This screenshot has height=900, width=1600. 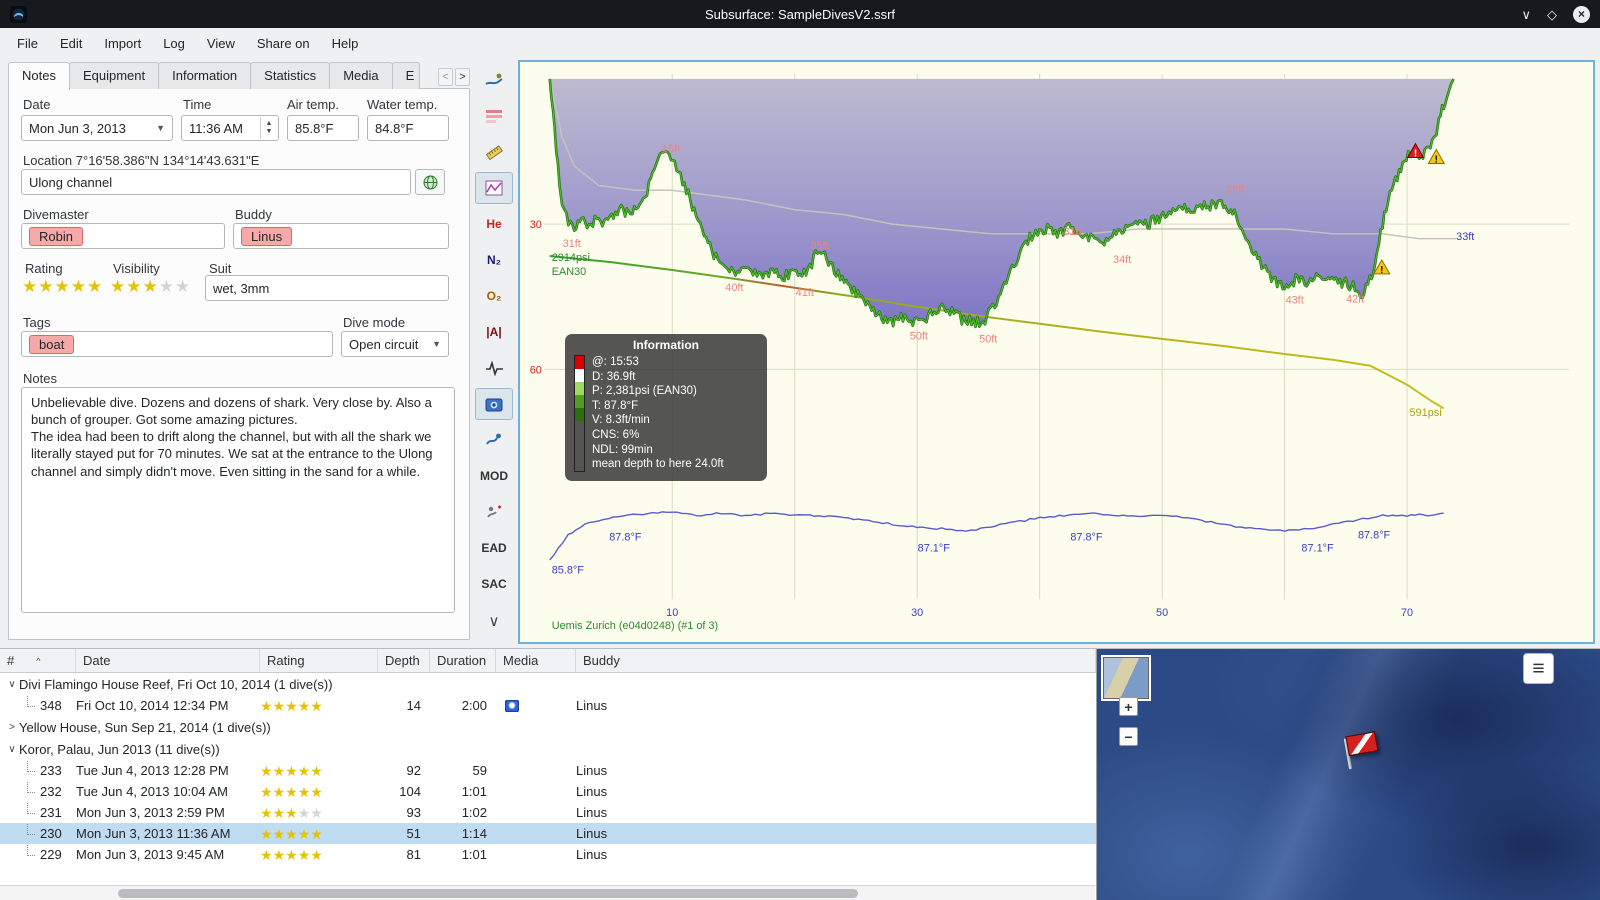 What do you see at coordinates (1361, 750) in the screenshot?
I see `dive-flag-marker` at bounding box center [1361, 750].